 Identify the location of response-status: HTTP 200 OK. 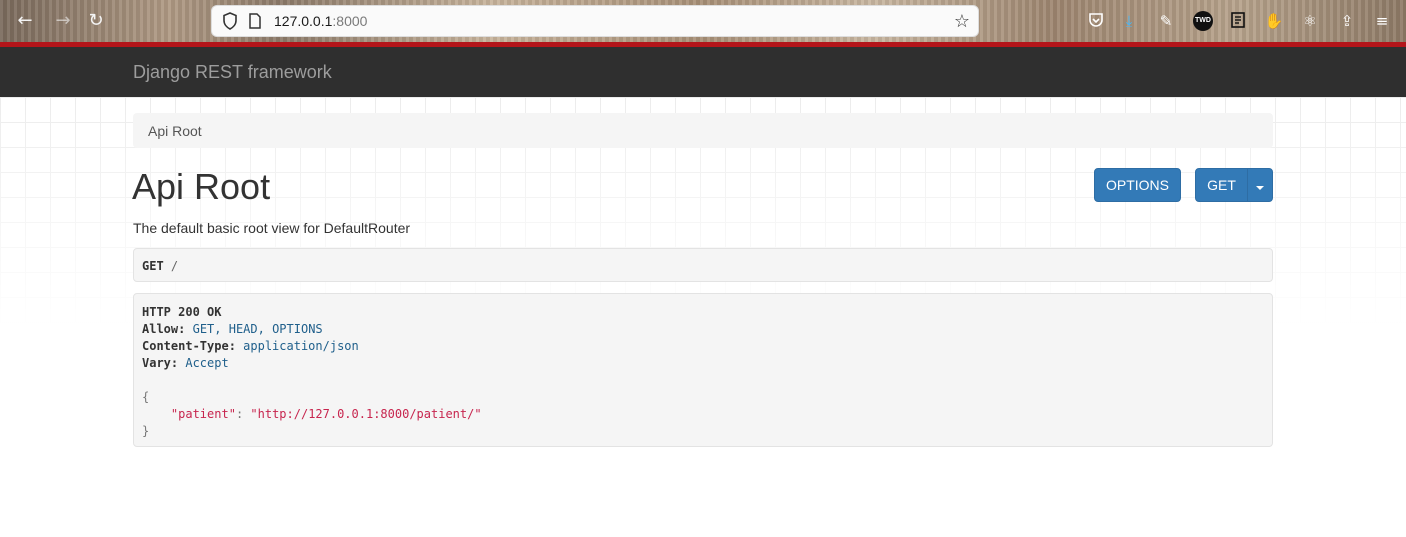
(182, 312).